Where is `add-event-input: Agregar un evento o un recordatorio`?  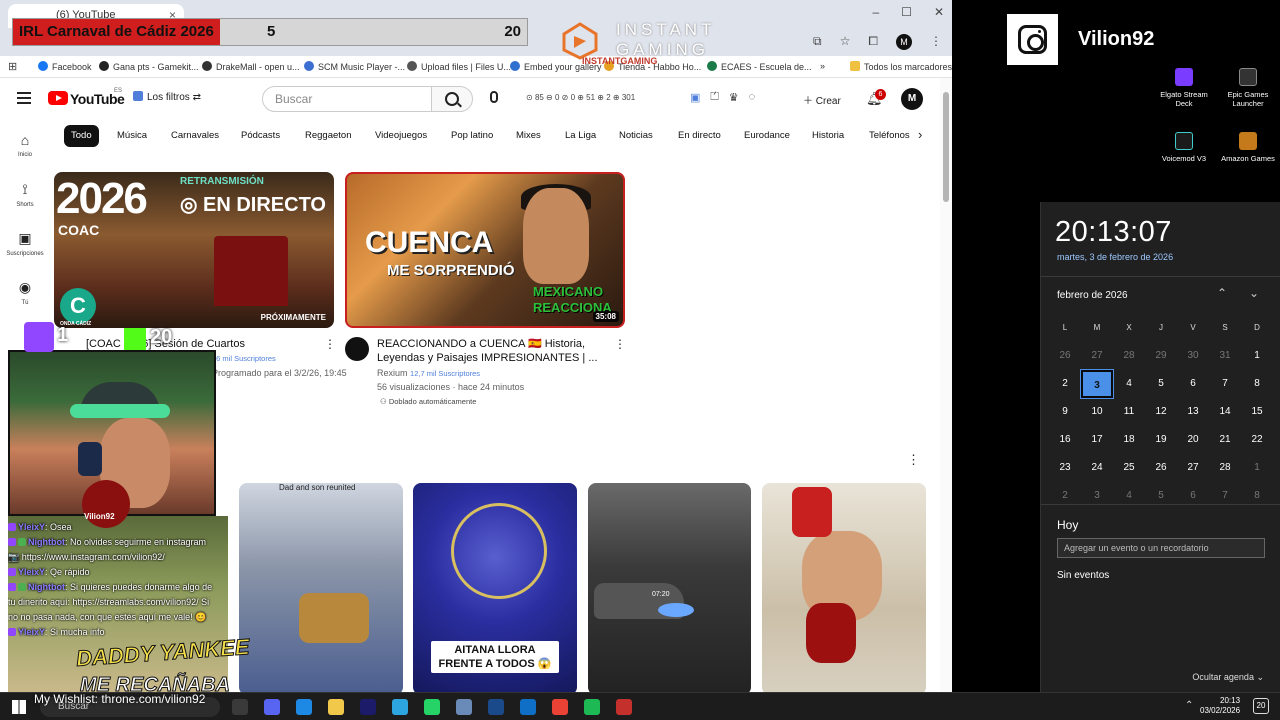 add-event-input: Agregar un evento o un recordatorio is located at coordinates (1161, 548).